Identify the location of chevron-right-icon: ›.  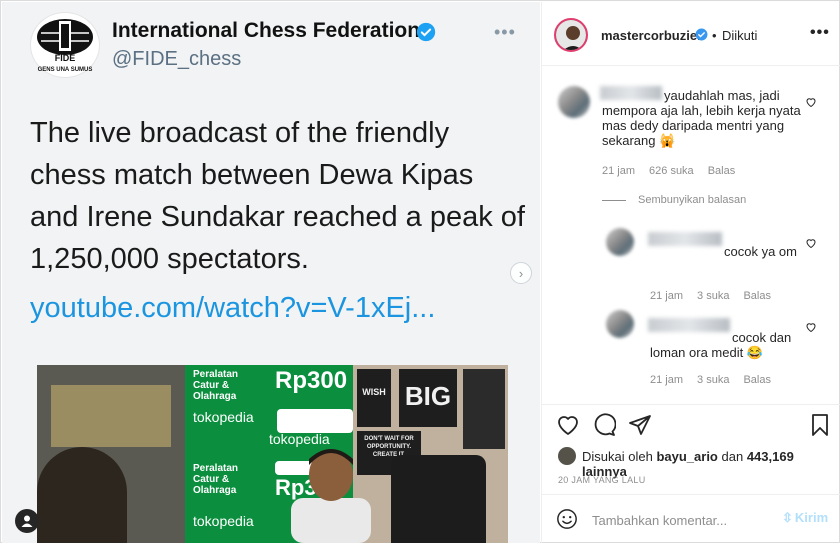
(521, 273).